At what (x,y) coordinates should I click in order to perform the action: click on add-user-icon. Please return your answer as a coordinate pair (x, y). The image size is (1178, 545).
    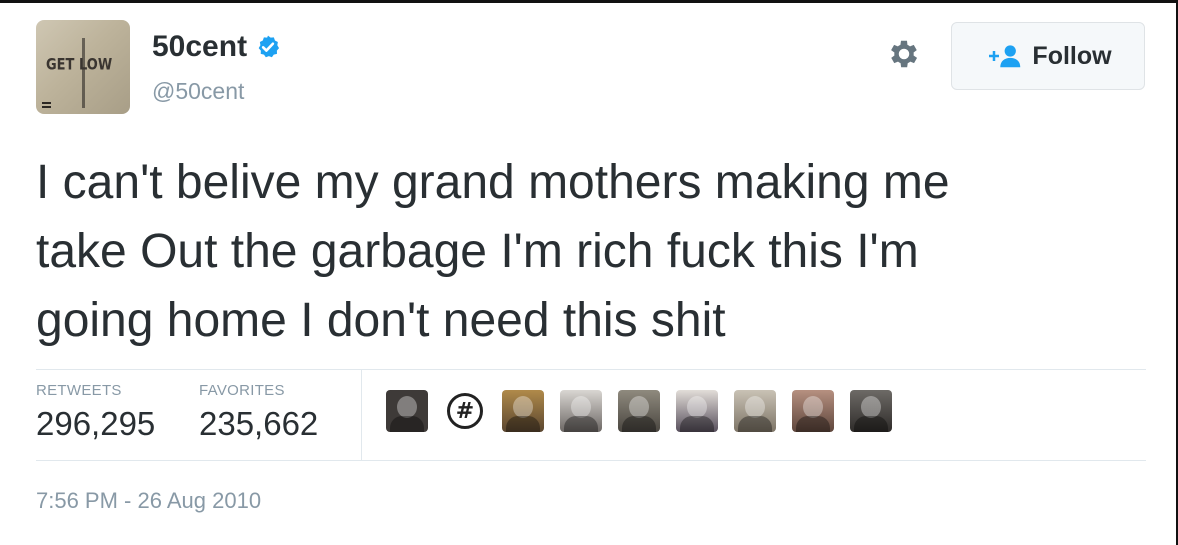
    Looking at the image, I should click on (1005, 56).